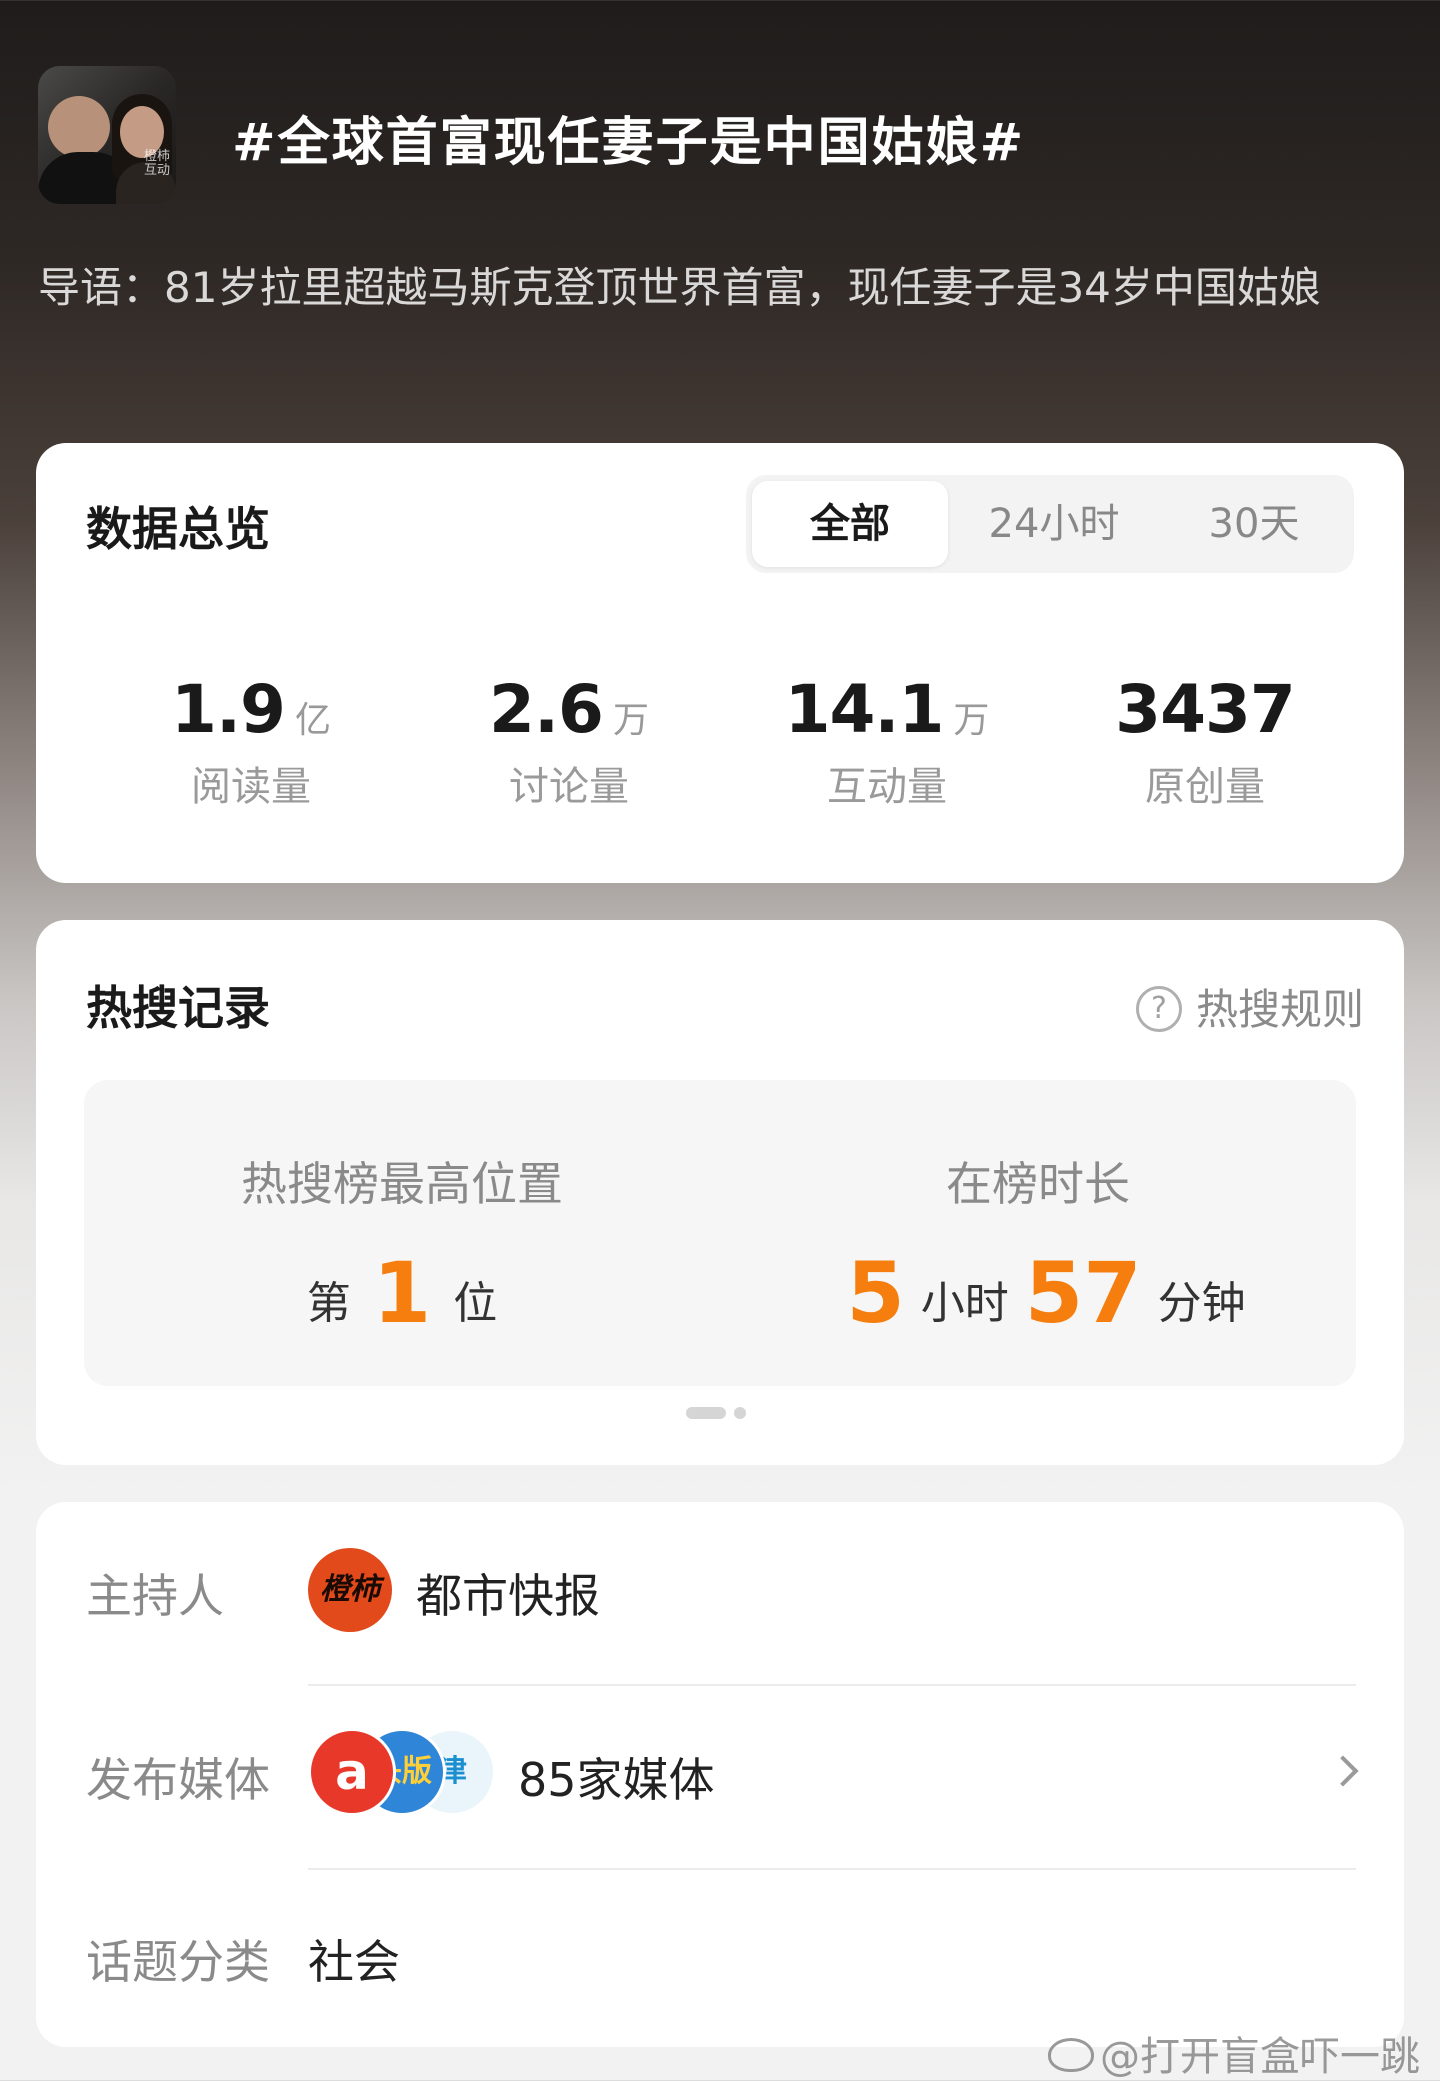 This screenshot has width=1440, height=2081. Describe the element at coordinates (1158, 1008) in the screenshot. I see `question-circle-icon: ?` at that location.